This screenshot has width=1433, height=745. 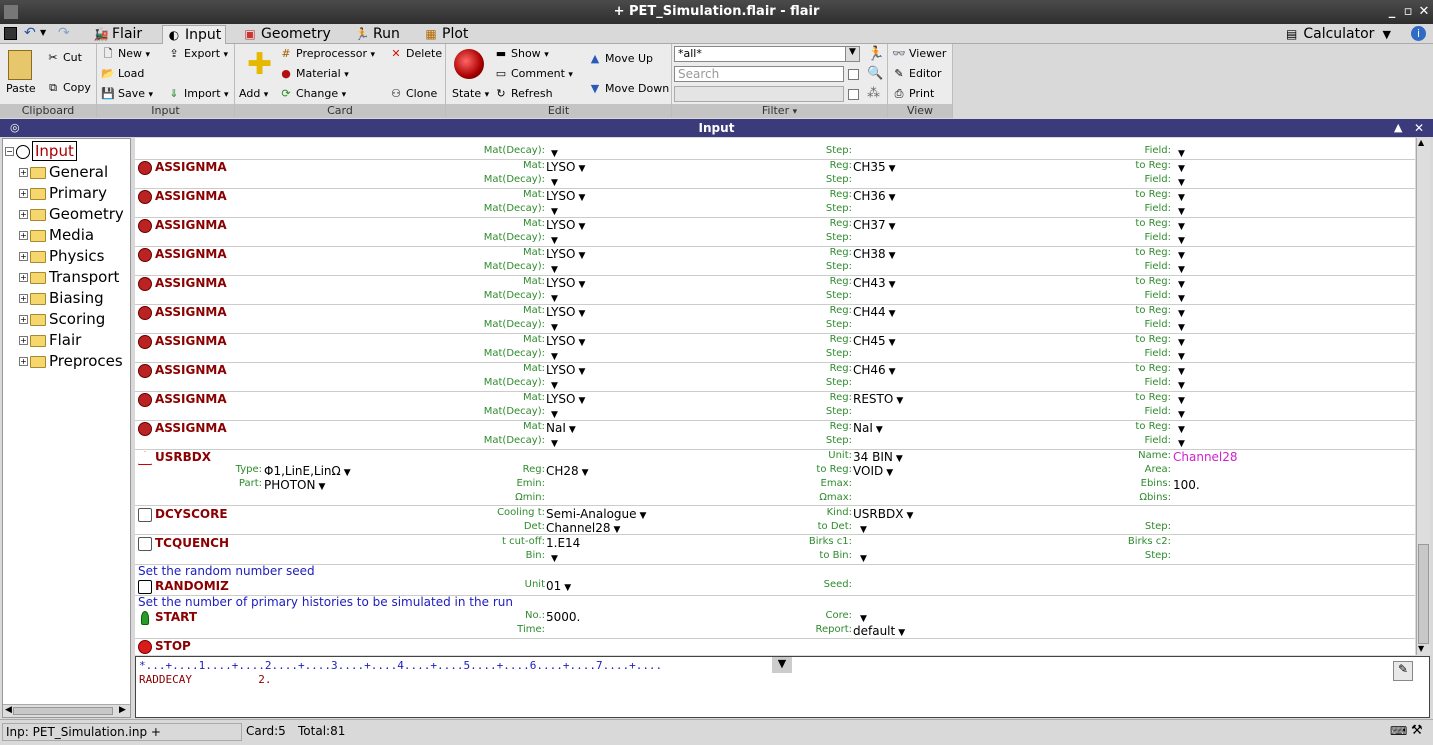 What do you see at coordinates (1424, 12) in the screenshot?
I see `close-window-icon: ✕` at bounding box center [1424, 12].